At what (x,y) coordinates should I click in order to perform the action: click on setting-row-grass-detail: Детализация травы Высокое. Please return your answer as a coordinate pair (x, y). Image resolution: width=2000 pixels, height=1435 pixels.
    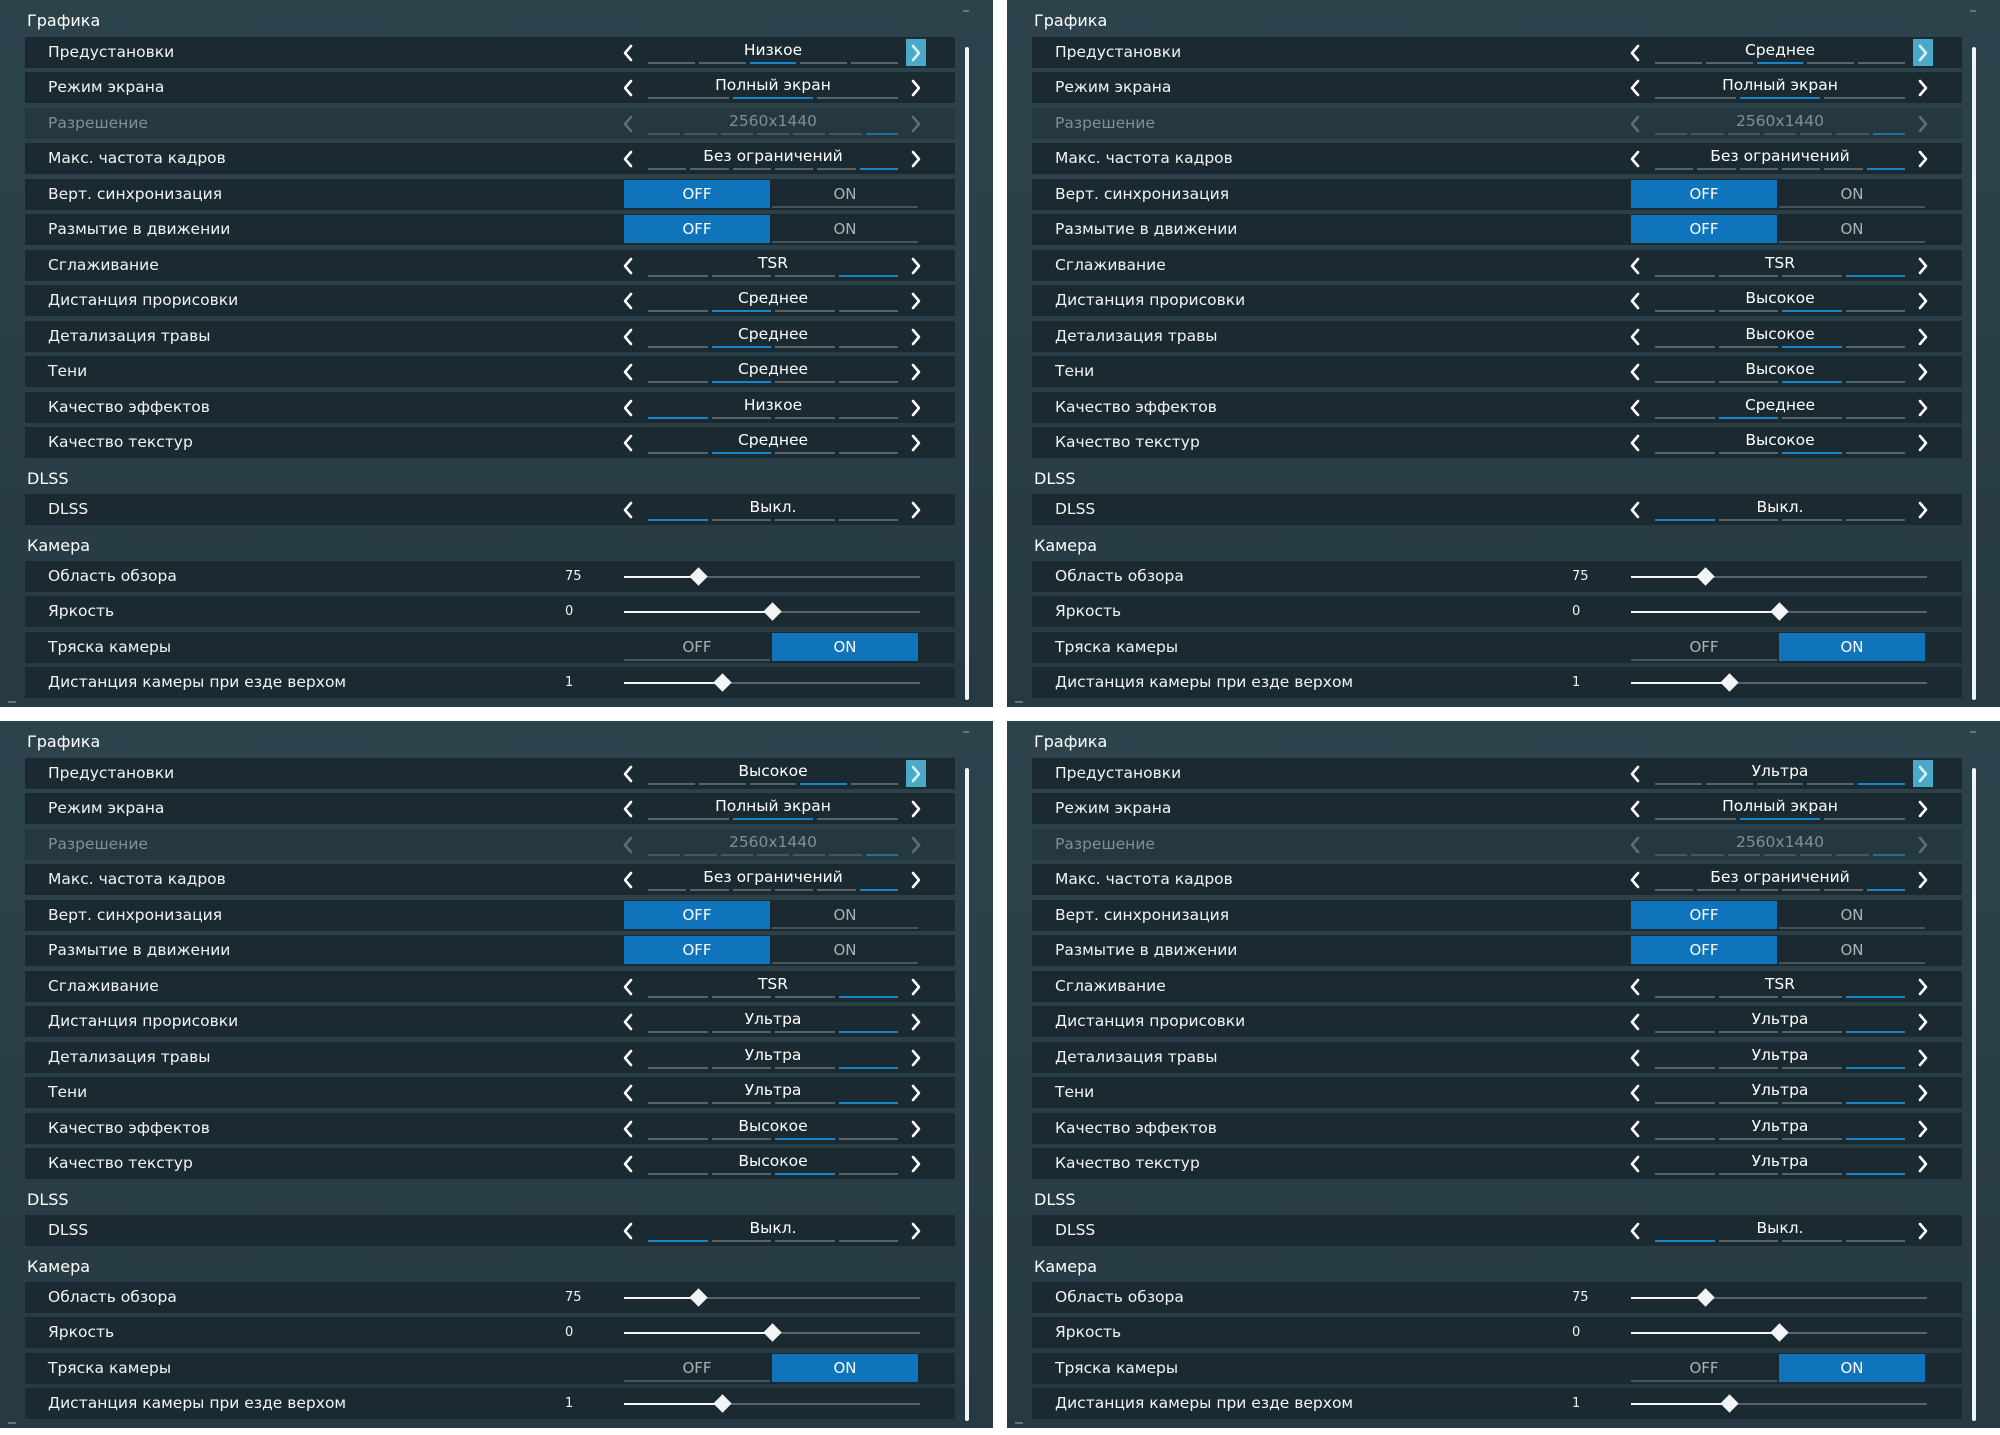
    Looking at the image, I should click on (1497, 336).